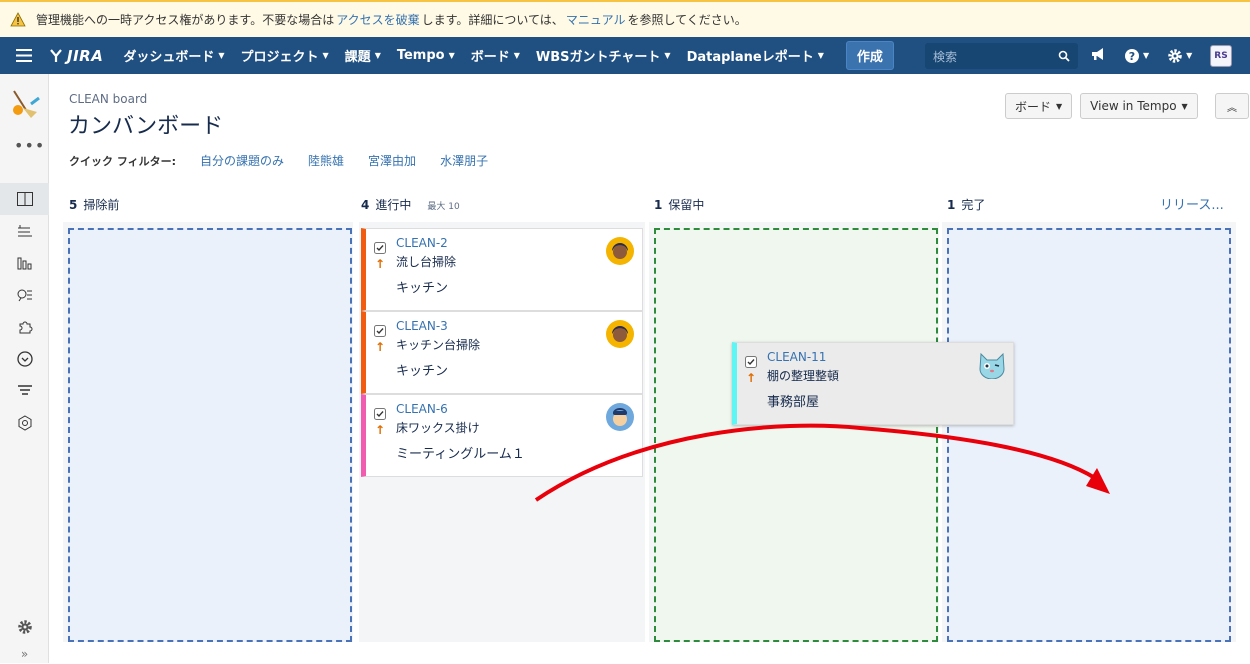  What do you see at coordinates (679, 205) in the screenshot?
I see `column-header-on-hold: 1 保留中` at bounding box center [679, 205].